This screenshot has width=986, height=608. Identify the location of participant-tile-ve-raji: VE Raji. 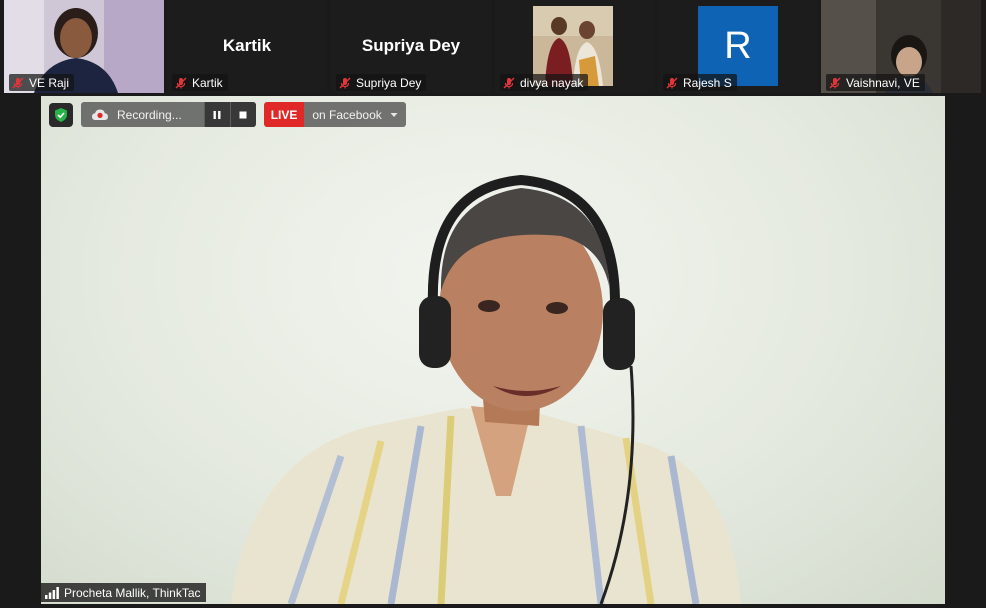
(84, 46).